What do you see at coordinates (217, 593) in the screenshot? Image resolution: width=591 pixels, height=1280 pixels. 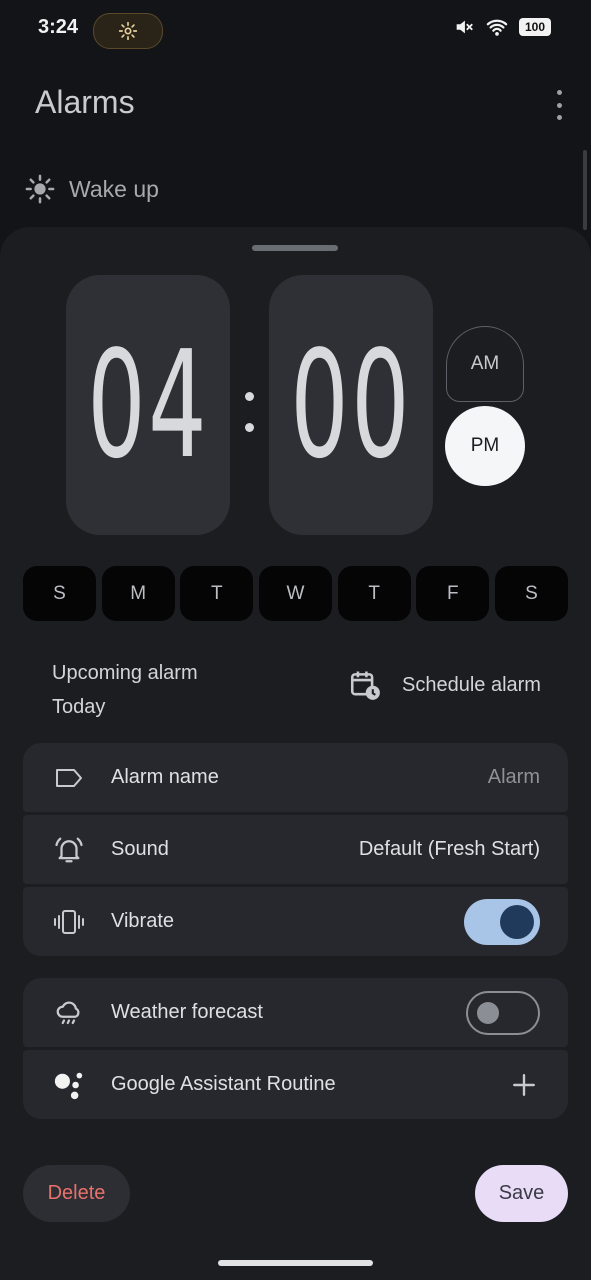 I see `day-tuesday: T` at bounding box center [217, 593].